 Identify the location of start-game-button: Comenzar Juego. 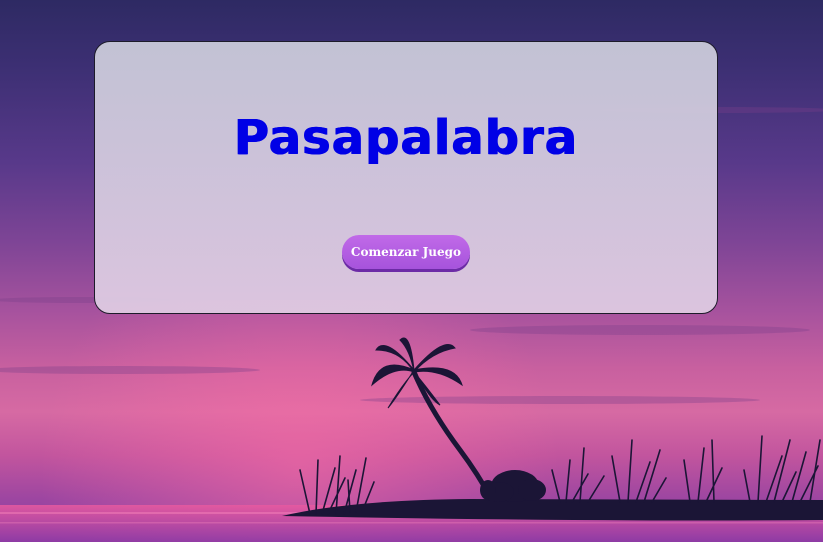
(406, 252).